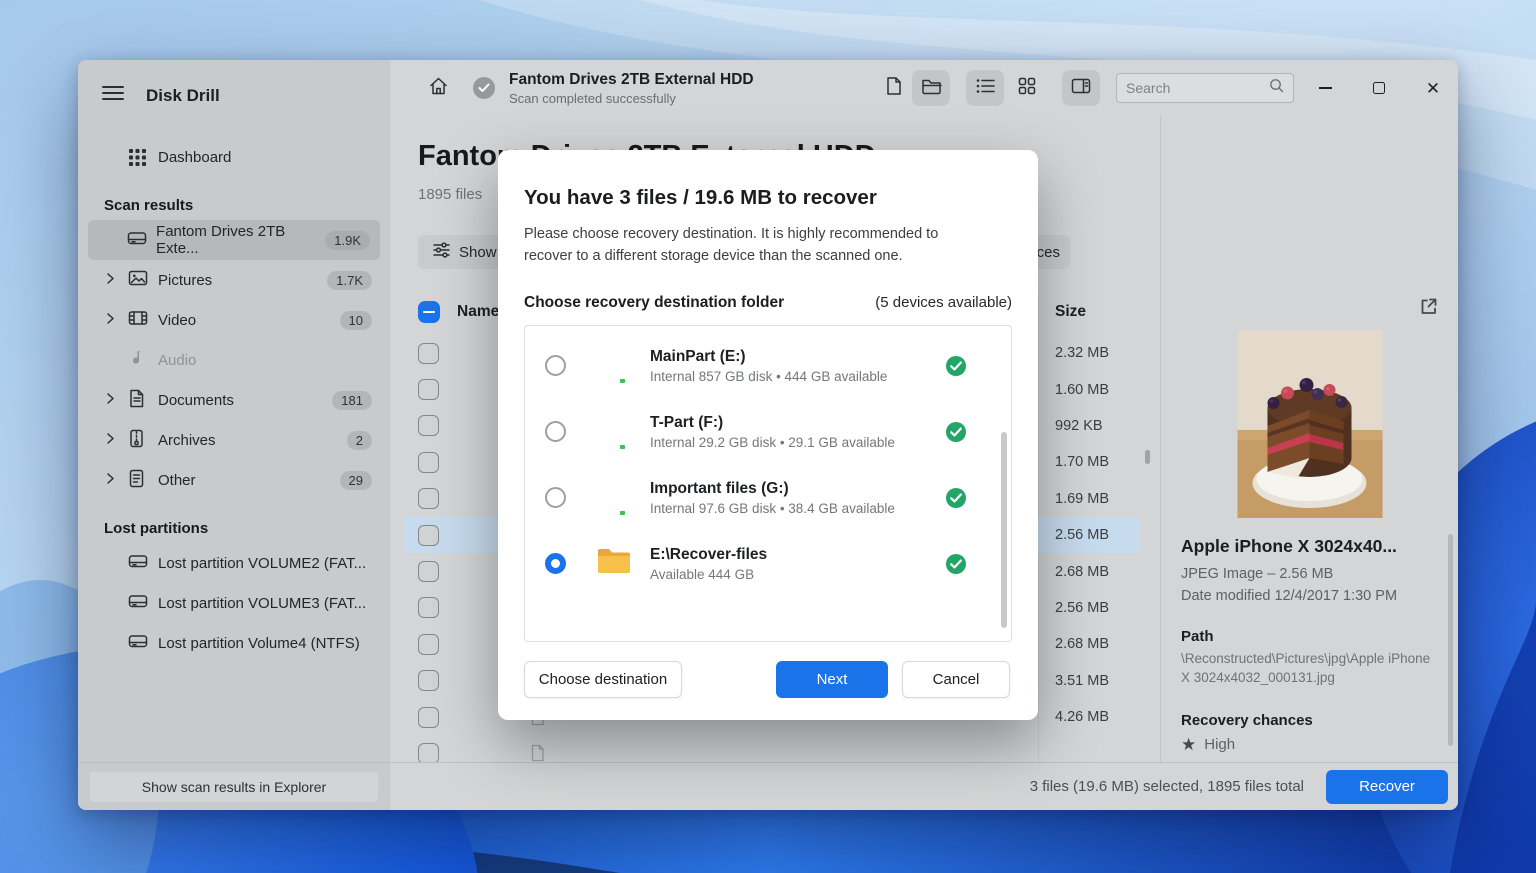  Describe the element at coordinates (700, 197) in the screenshot. I see `dialog-title: You have 3 files / 19.6 MB to recover` at that location.